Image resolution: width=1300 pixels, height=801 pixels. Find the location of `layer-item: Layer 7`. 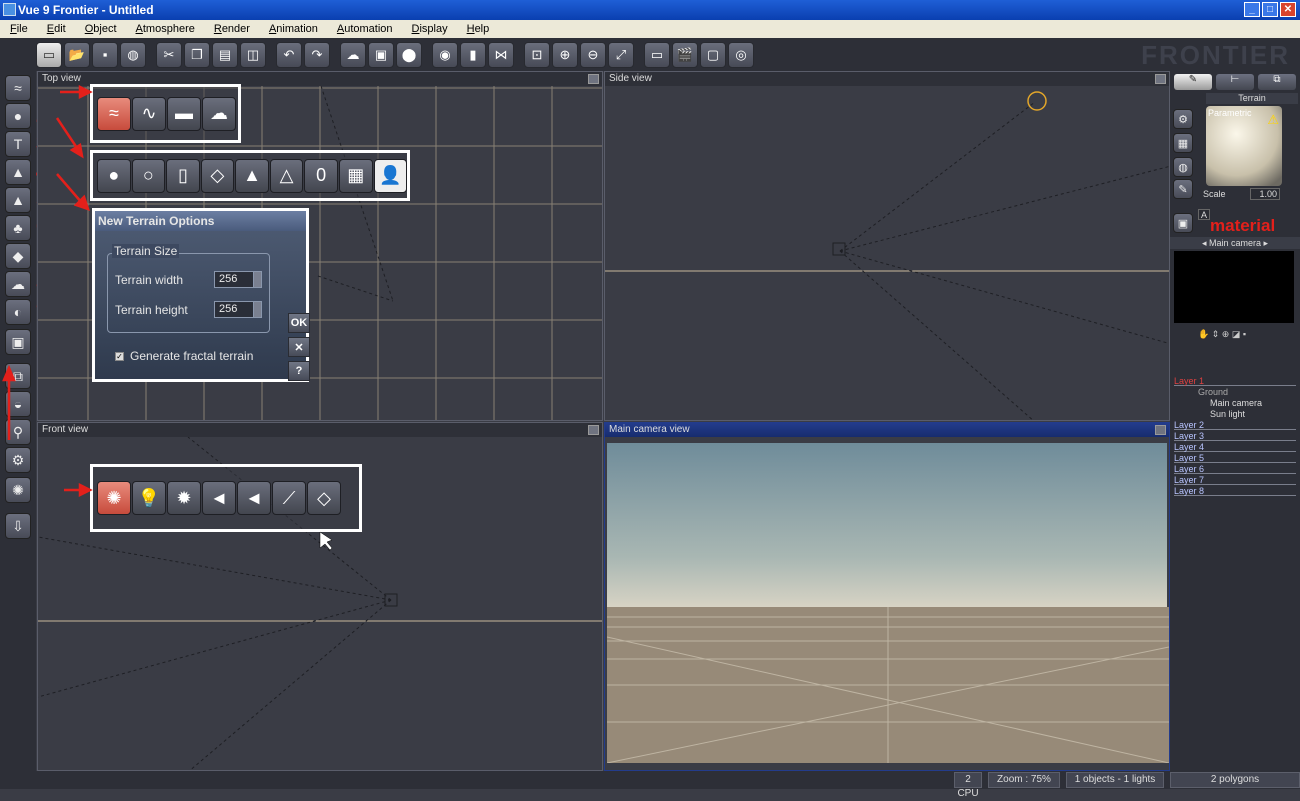

layer-item: Layer 7 is located at coordinates (1235, 480).